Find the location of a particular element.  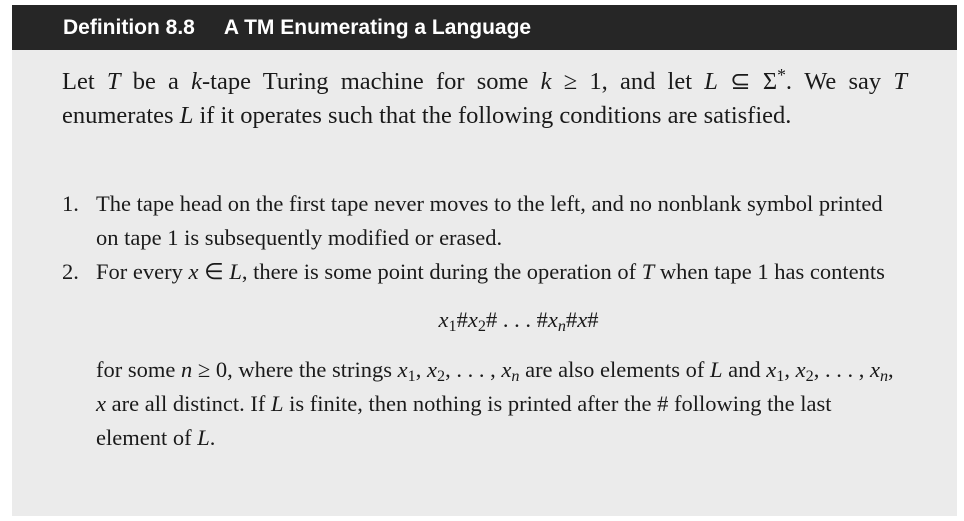

item-number: 1. is located at coordinates (70, 203).